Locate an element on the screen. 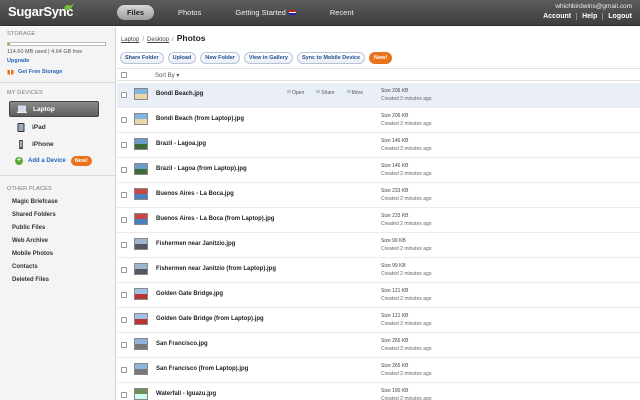 The height and width of the screenshot is (400, 640). file-size: Size 233 KB is located at coordinates (395, 191).